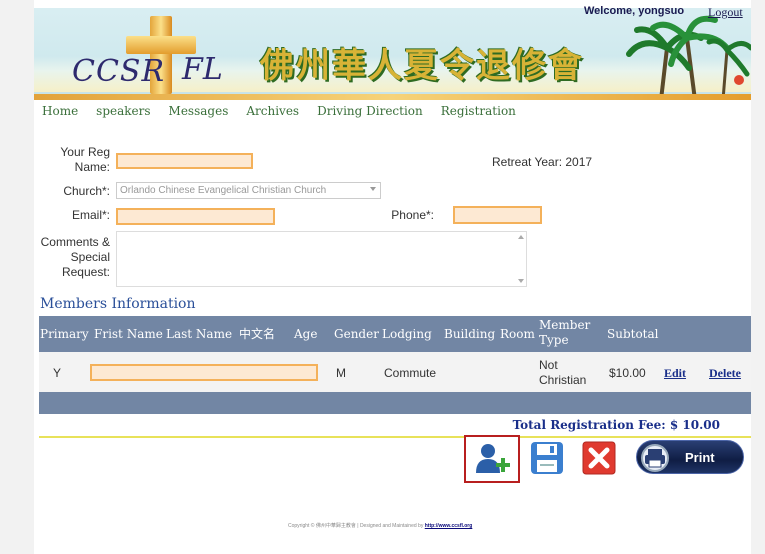 This screenshot has width=765, height=554. Describe the element at coordinates (85, 159) in the screenshot. I see `reg-name-label: Your Reg Name:` at that location.